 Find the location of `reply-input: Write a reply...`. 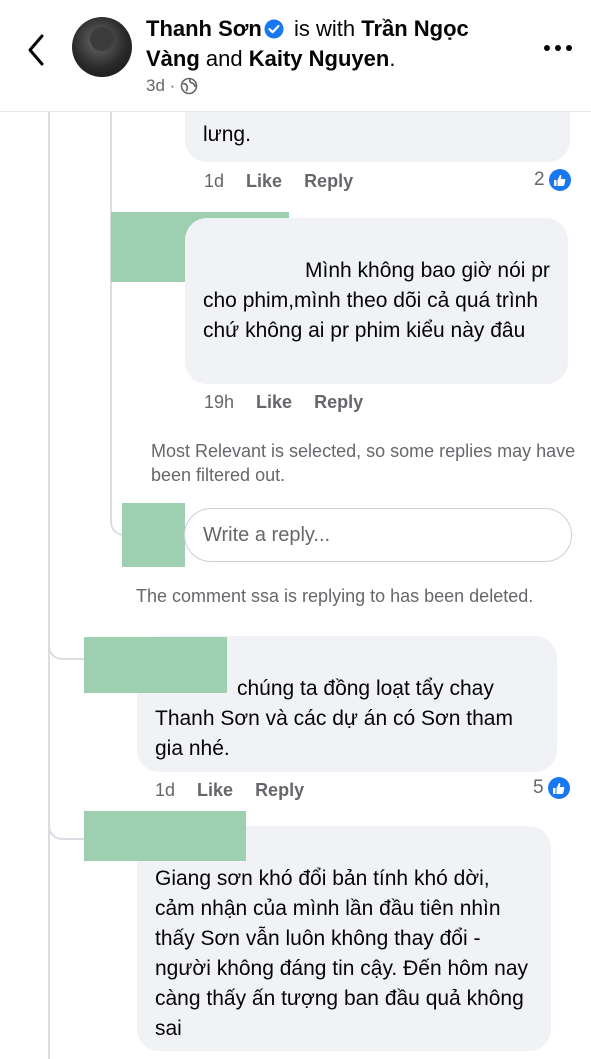

reply-input: Write a reply... is located at coordinates (378, 535).